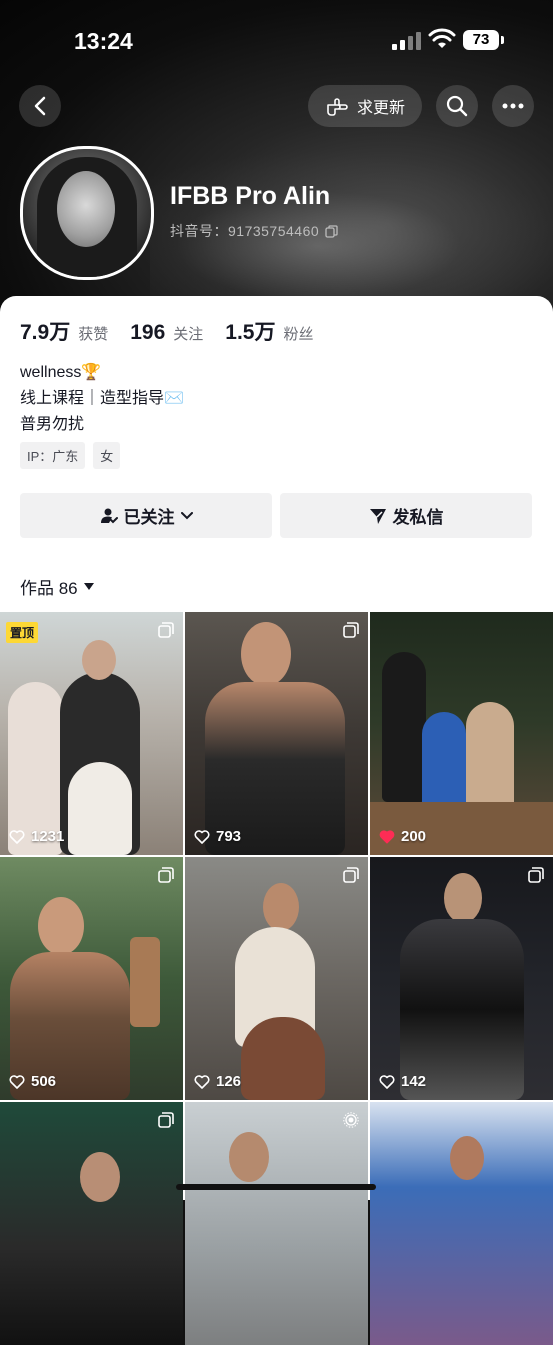  I want to click on copy-icon, so click(331, 231).